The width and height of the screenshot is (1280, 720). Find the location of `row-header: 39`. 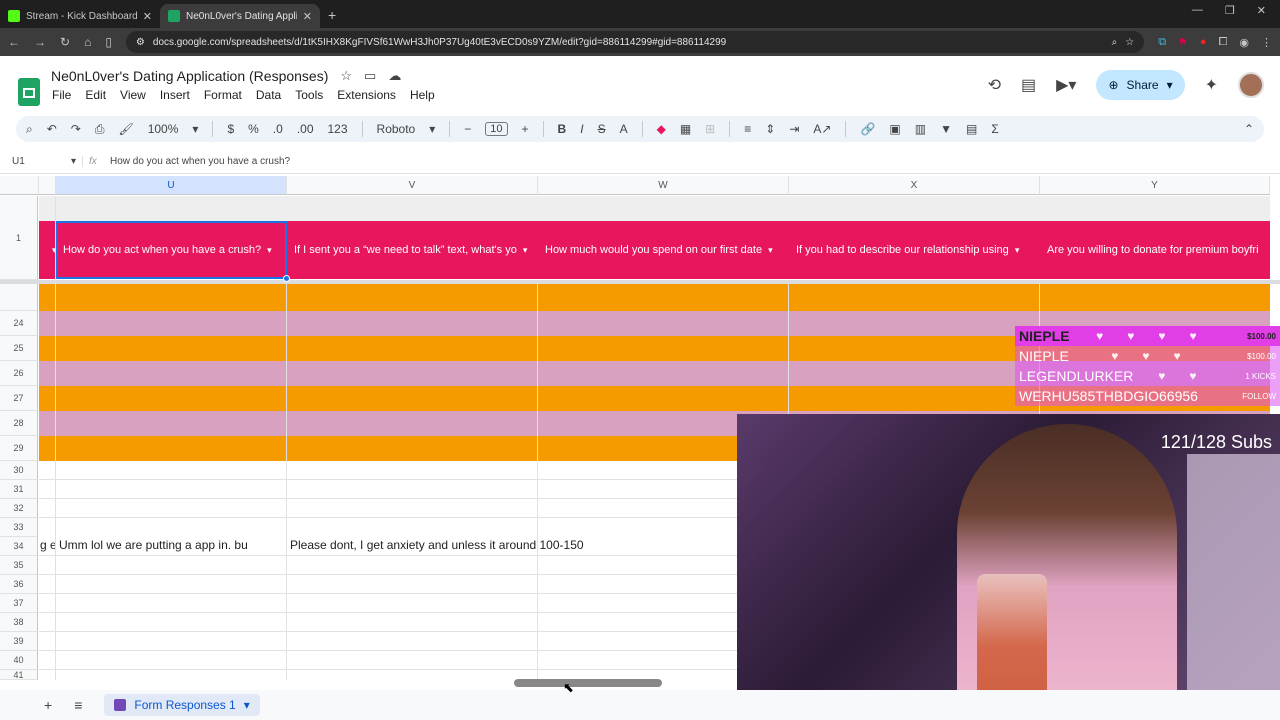

row-header: 39 is located at coordinates (19, 641).